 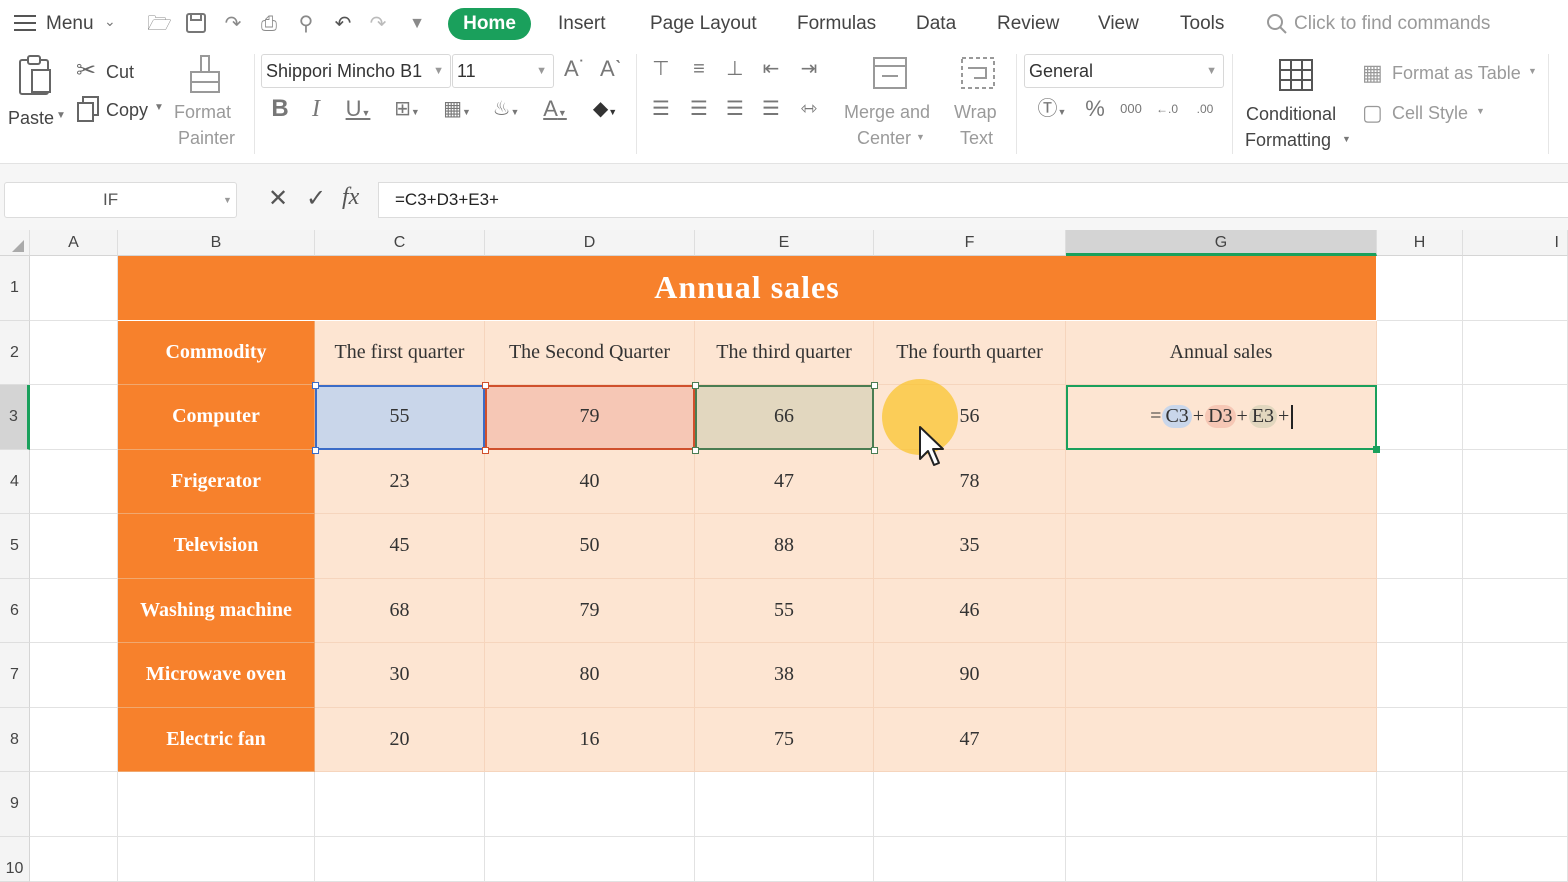 I want to click on title-cell: Annual sales, so click(x=747, y=288).